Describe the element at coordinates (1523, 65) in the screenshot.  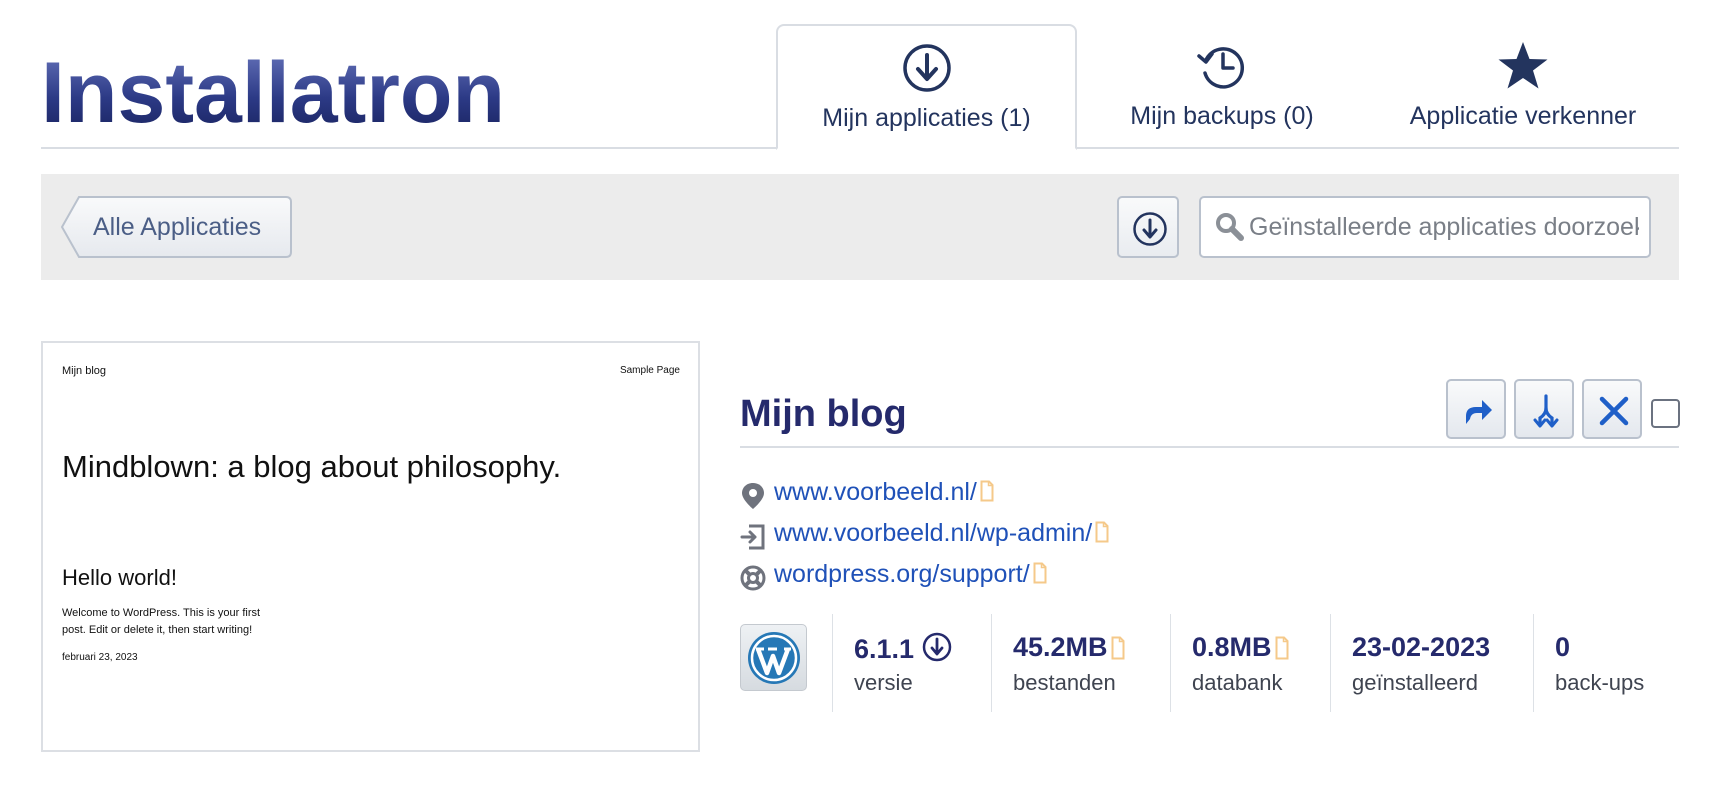
I see `star-icon` at that location.